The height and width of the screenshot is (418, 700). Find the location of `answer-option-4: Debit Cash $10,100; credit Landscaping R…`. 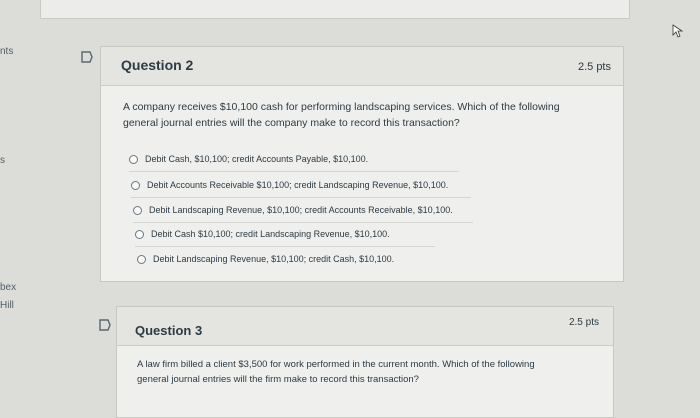

answer-option-4: Debit Cash $10,100; credit Landscaping R… is located at coordinates (262, 234).